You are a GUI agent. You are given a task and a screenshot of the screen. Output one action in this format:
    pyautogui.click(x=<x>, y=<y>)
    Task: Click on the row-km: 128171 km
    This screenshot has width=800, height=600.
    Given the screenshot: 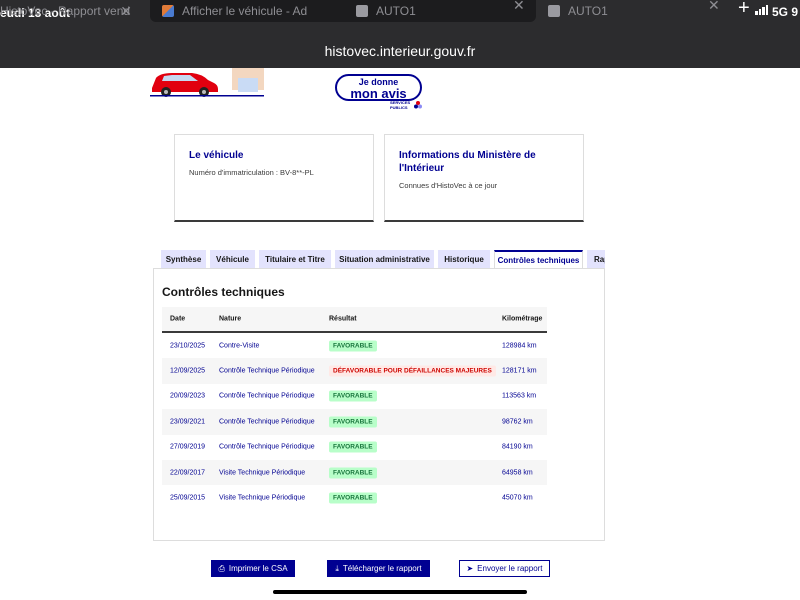 What is the action you would take?
    pyautogui.click(x=519, y=371)
    